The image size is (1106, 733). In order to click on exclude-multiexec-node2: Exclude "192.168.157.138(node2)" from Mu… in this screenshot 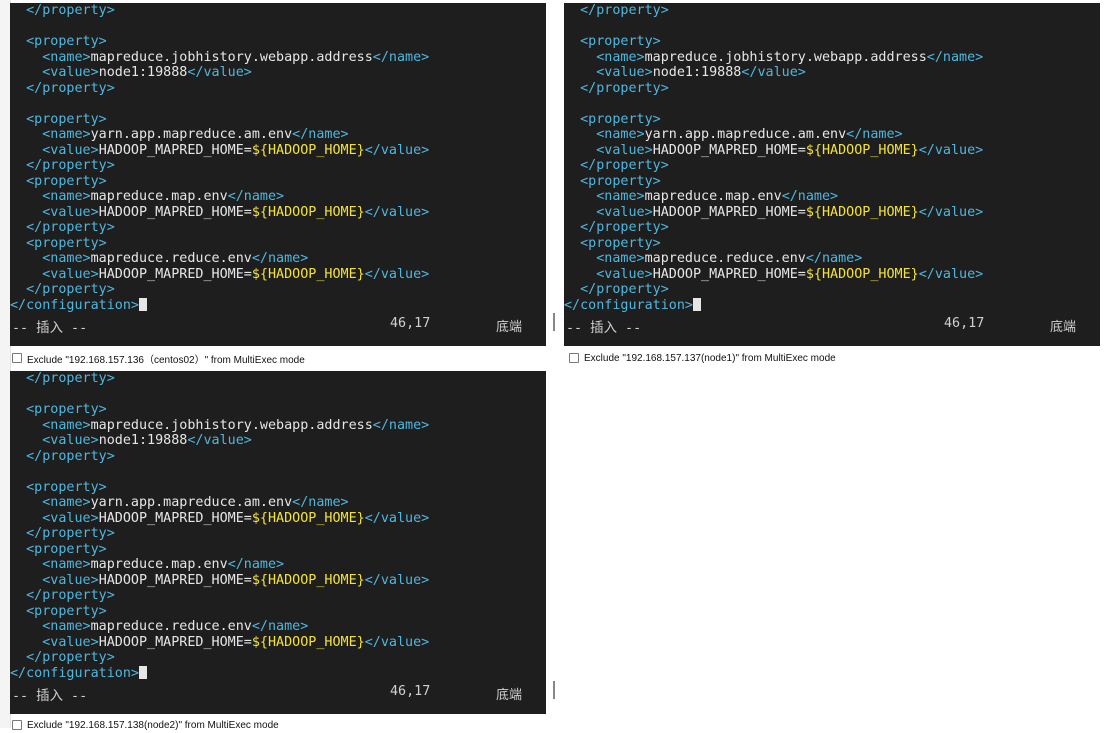, I will do `click(145, 725)`.